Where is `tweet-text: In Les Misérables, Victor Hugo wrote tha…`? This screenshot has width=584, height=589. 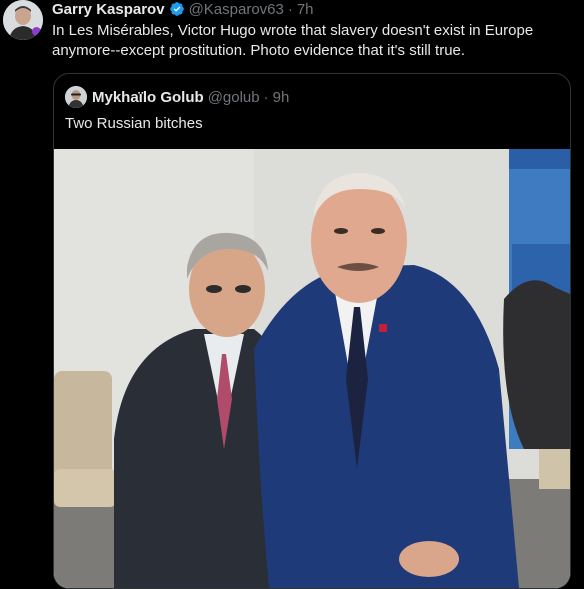 tweet-text: In Les Misérables, Victor Hugo wrote tha… is located at coordinates (293, 40).